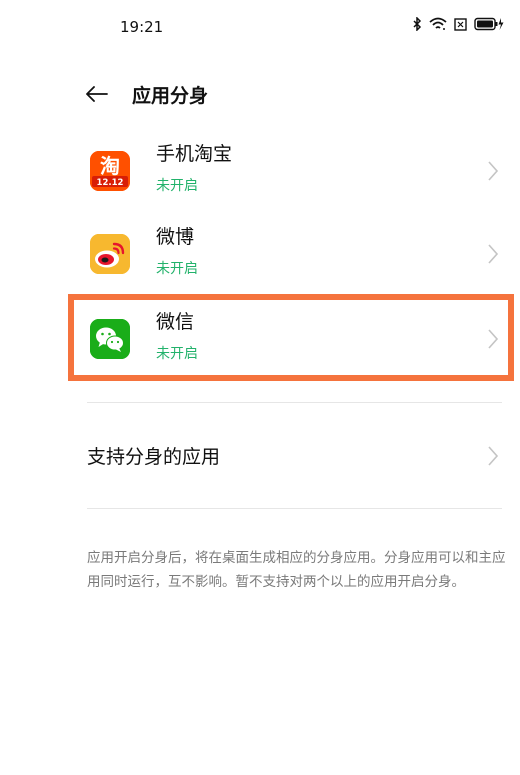 Image resolution: width=520 pixels, height=775 pixels. What do you see at coordinates (489, 24) in the screenshot?
I see `battery-charging-icon` at bounding box center [489, 24].